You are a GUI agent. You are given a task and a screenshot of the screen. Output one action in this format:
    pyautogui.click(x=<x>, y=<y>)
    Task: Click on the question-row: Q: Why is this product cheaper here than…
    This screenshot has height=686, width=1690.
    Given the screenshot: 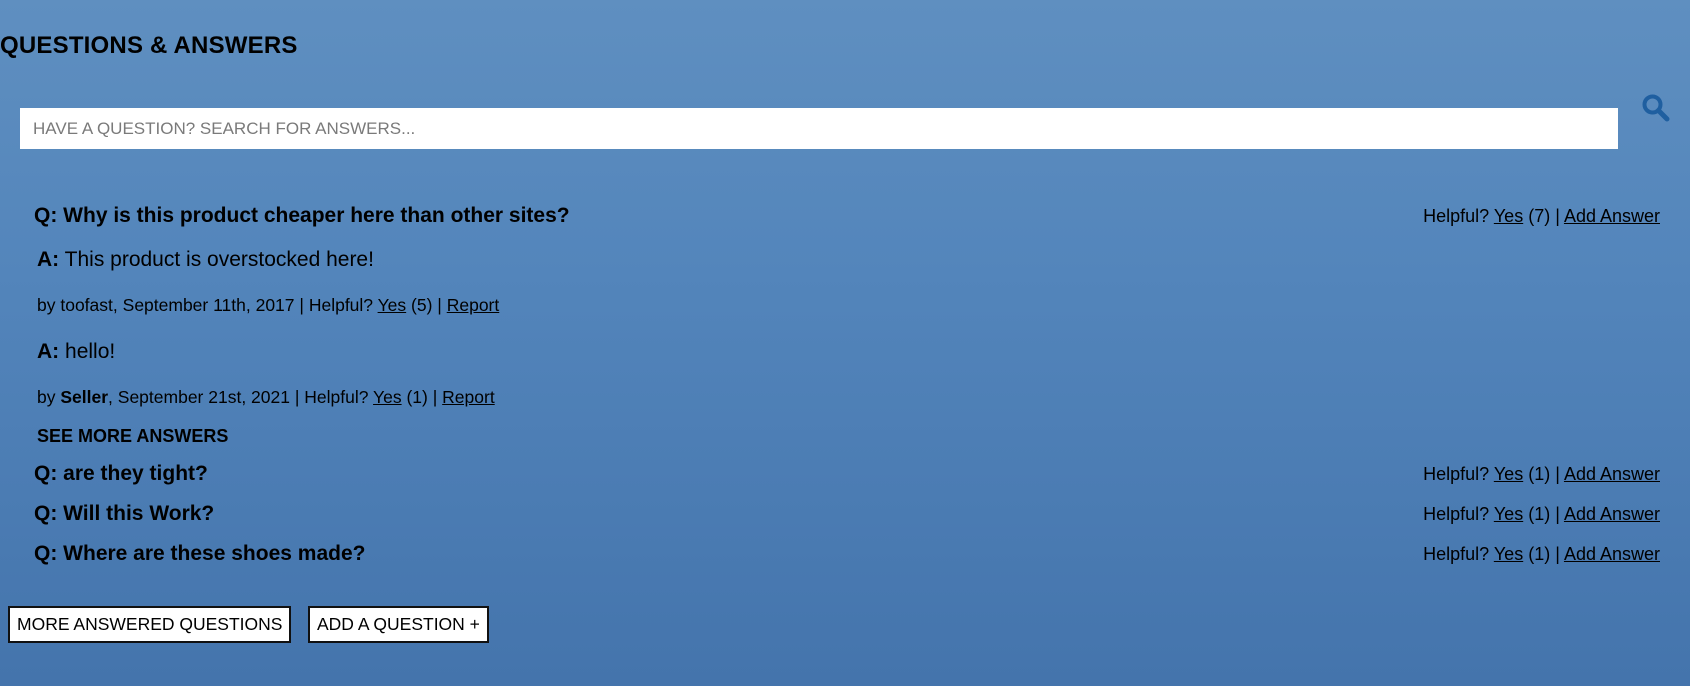 What is the action you would take?
    pyautogui.click(x=847, y=216)
    